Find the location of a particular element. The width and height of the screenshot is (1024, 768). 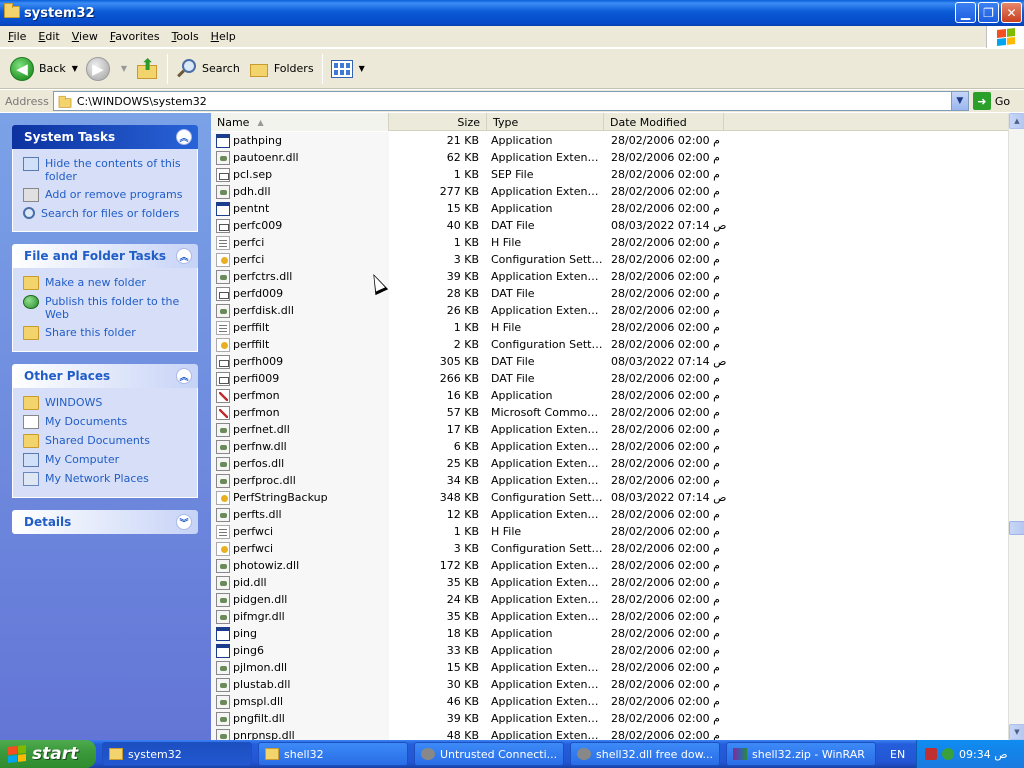

search-label: Search is located at coordinates (221, 68).